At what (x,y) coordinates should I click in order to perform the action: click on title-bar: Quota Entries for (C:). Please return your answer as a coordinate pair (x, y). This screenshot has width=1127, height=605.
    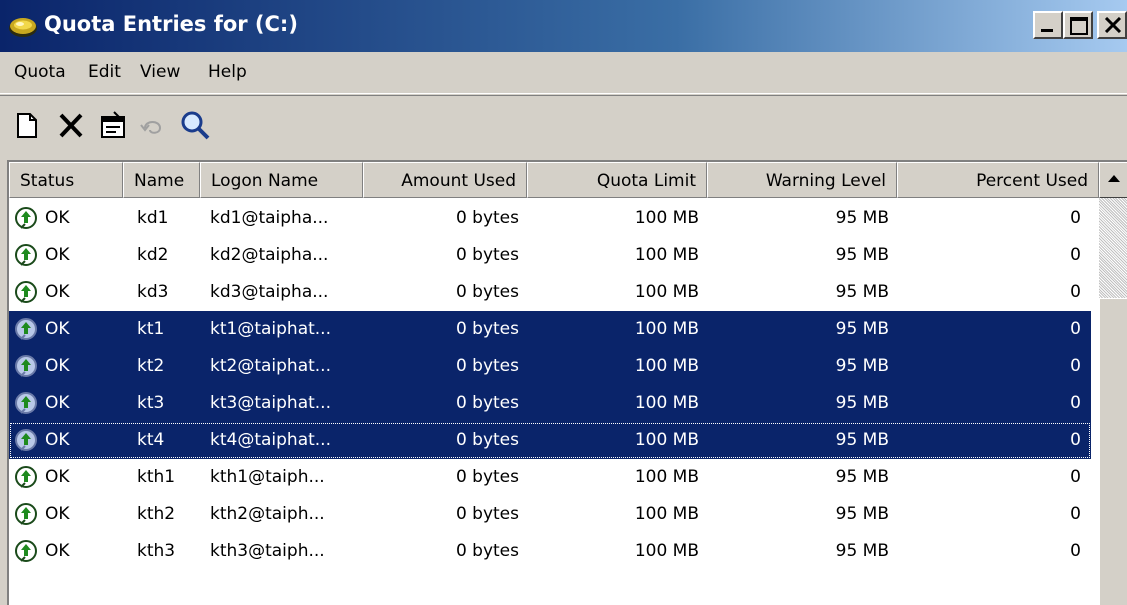
    Looking at the image, I should click on (563, 26).